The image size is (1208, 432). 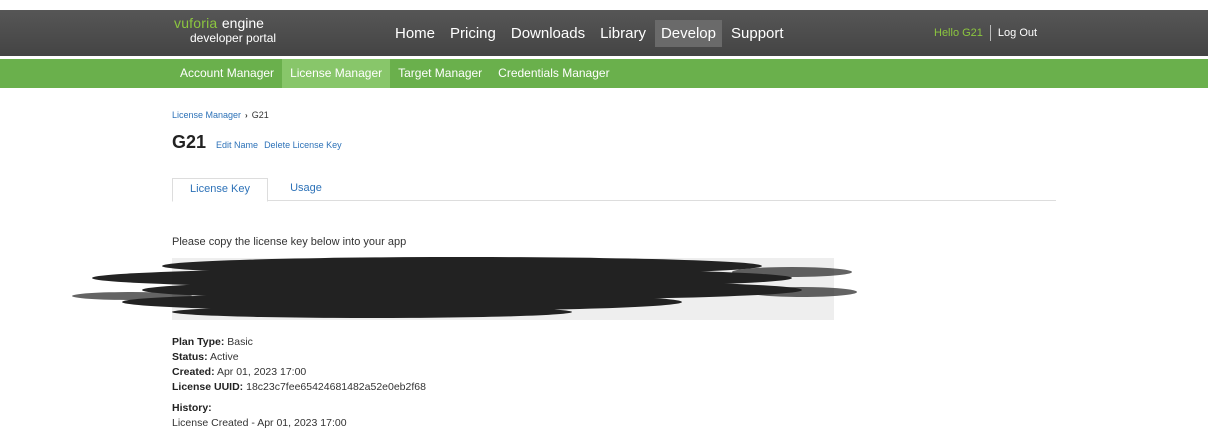 What do you see at coordinates (336, 73) in the screenshot?
I see `subnav-license-manager: License Manager` at bounding box center [336, 73].